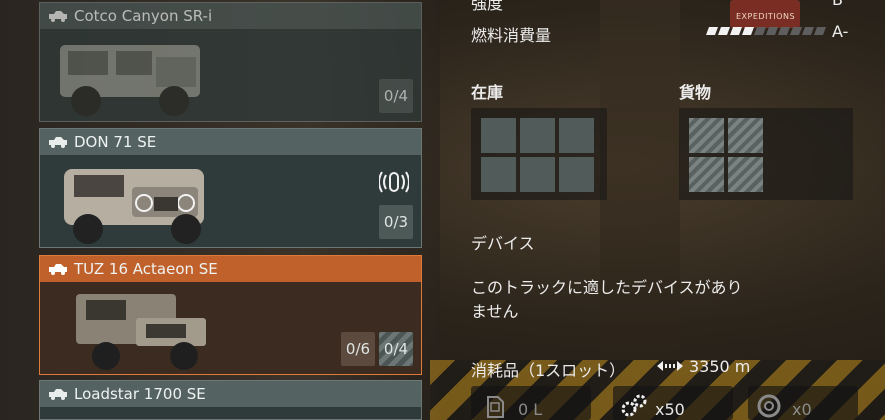 The width and height of the screenshot is (885, 420). I want to click on devices-message-line2: ません, so click(495, 311).